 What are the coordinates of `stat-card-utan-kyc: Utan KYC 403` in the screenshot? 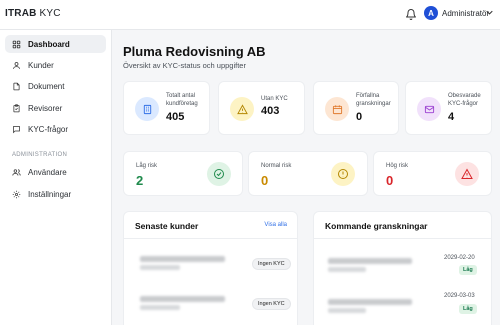 It's located at (261, 108).